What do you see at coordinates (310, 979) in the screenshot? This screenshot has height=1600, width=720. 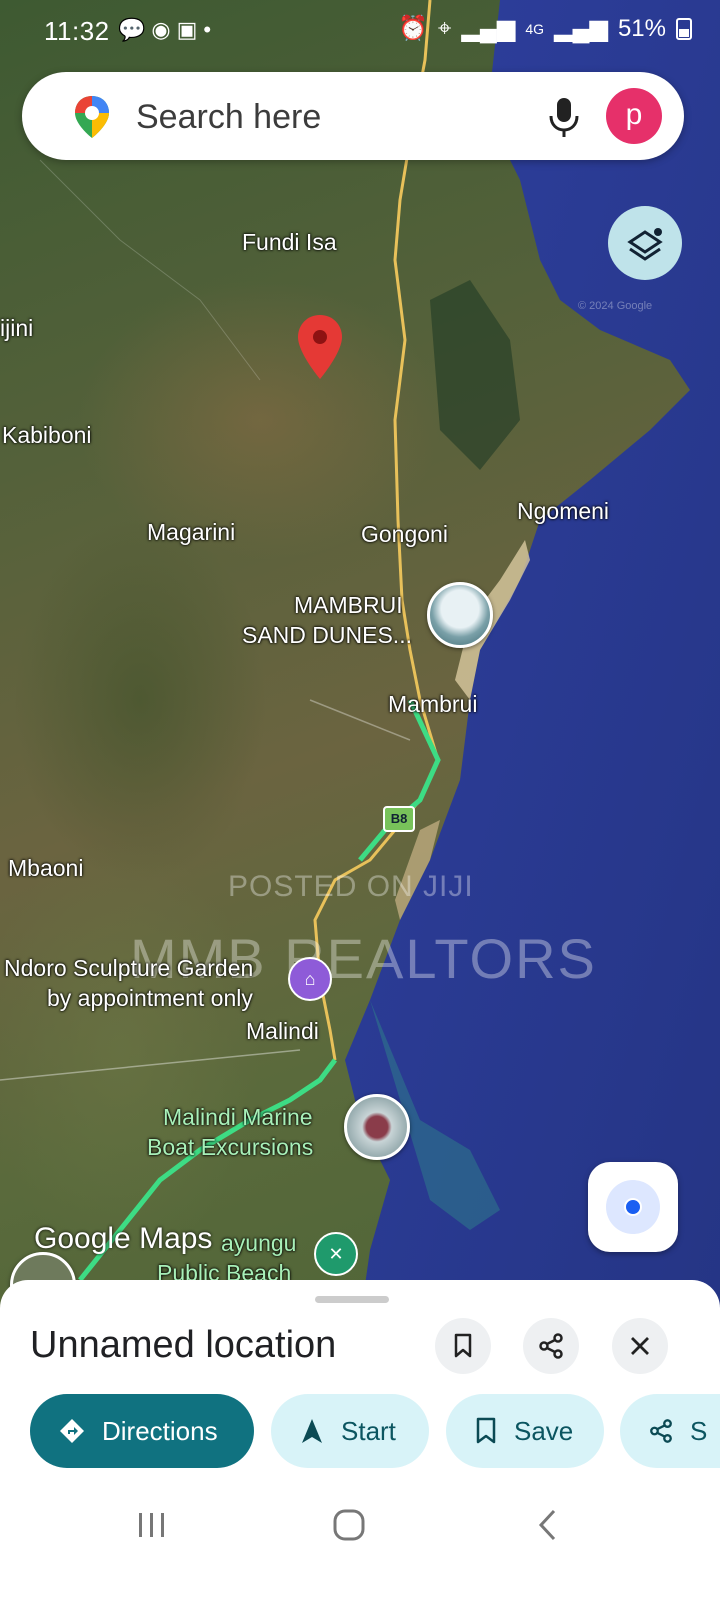 I see `museum-poi-icon: ⌂` at bounding box center [310, 979].